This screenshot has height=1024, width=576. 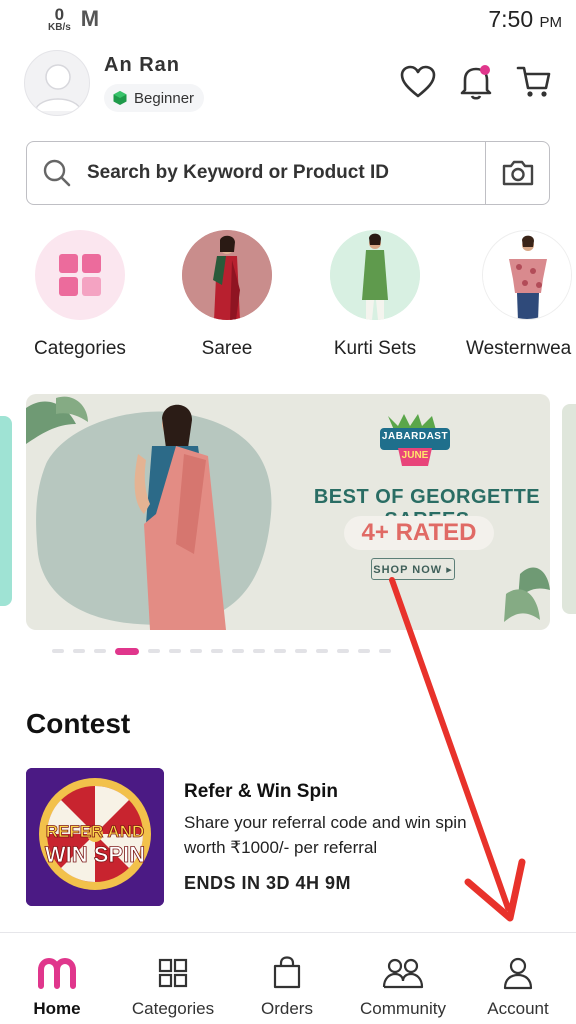 I want to click on image-line-1: REFER AND, so click(x=95, y=832).